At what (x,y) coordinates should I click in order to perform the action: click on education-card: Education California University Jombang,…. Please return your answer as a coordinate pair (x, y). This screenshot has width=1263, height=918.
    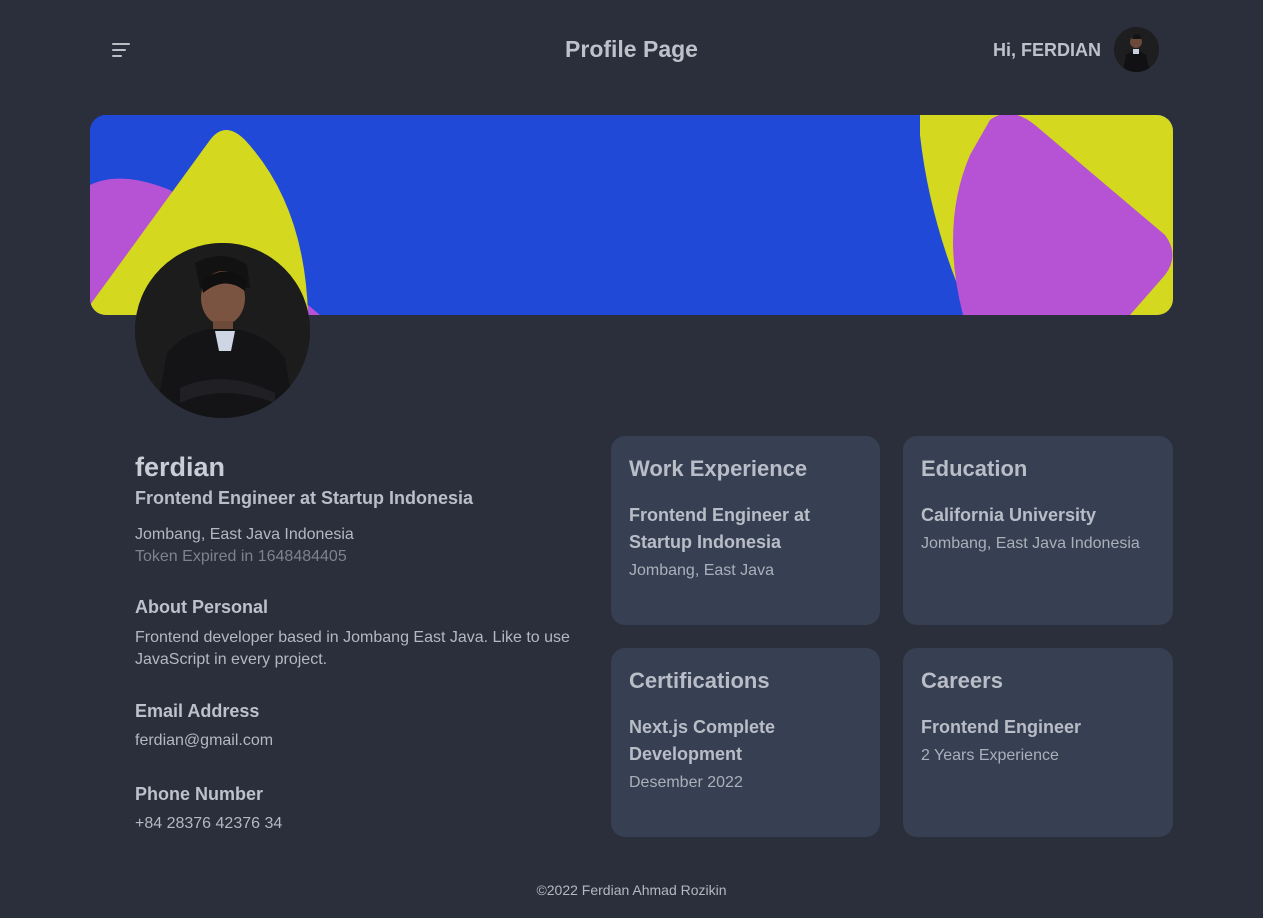
    Looking at the image, I should click on (1038, 530).